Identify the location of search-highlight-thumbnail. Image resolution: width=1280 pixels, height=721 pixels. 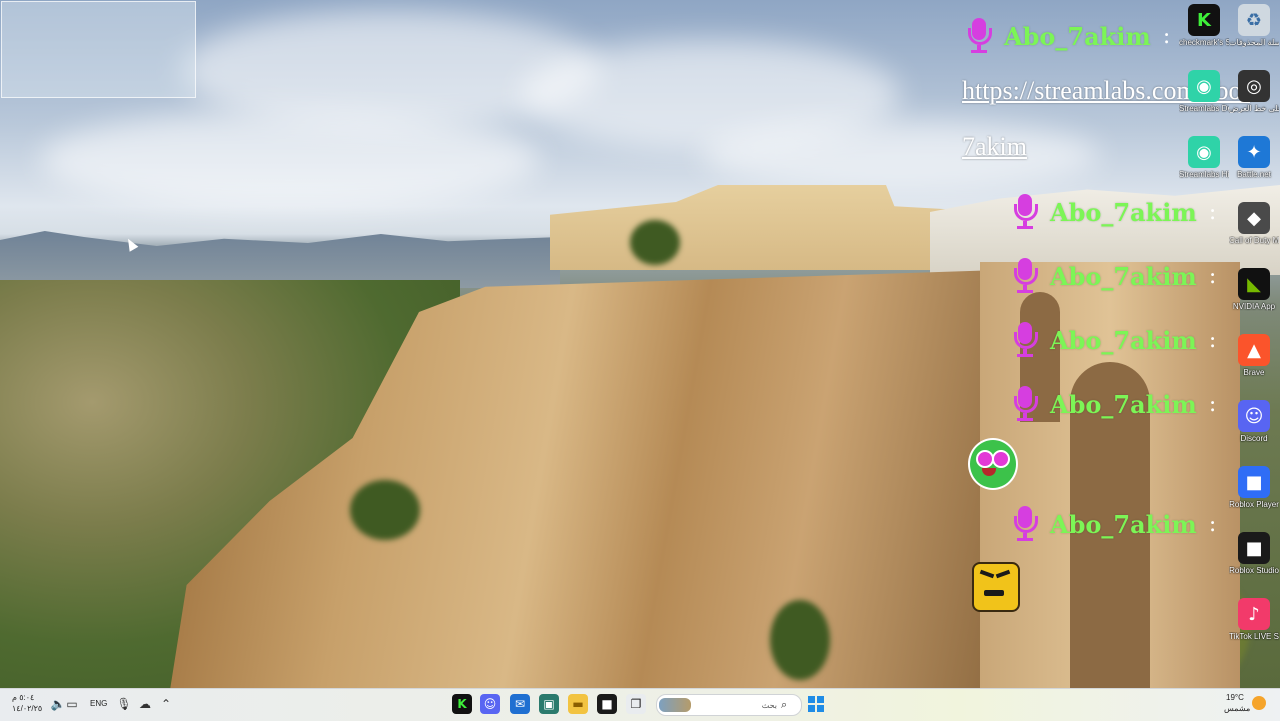
(675, 705).